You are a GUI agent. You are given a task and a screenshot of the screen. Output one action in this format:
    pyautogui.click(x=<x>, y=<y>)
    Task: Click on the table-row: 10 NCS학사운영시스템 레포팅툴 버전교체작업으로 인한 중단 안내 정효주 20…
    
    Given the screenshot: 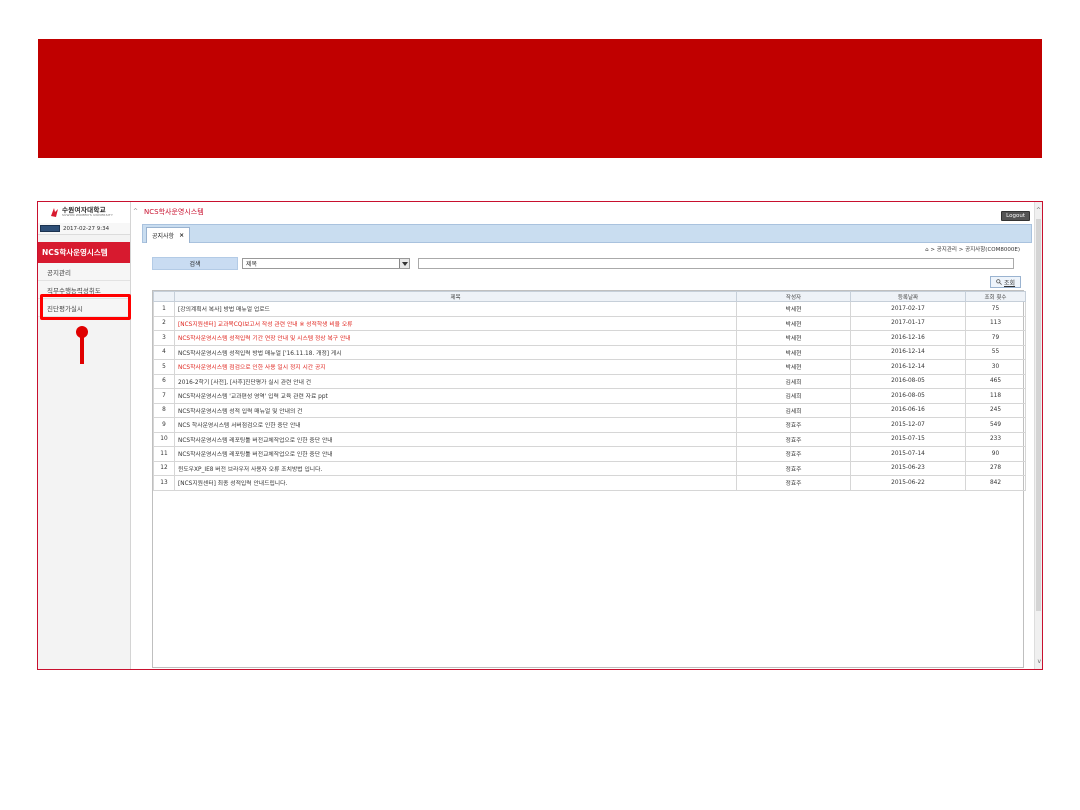 What is the action you would take?
    pyautogui.click(x=589, y=439)
    